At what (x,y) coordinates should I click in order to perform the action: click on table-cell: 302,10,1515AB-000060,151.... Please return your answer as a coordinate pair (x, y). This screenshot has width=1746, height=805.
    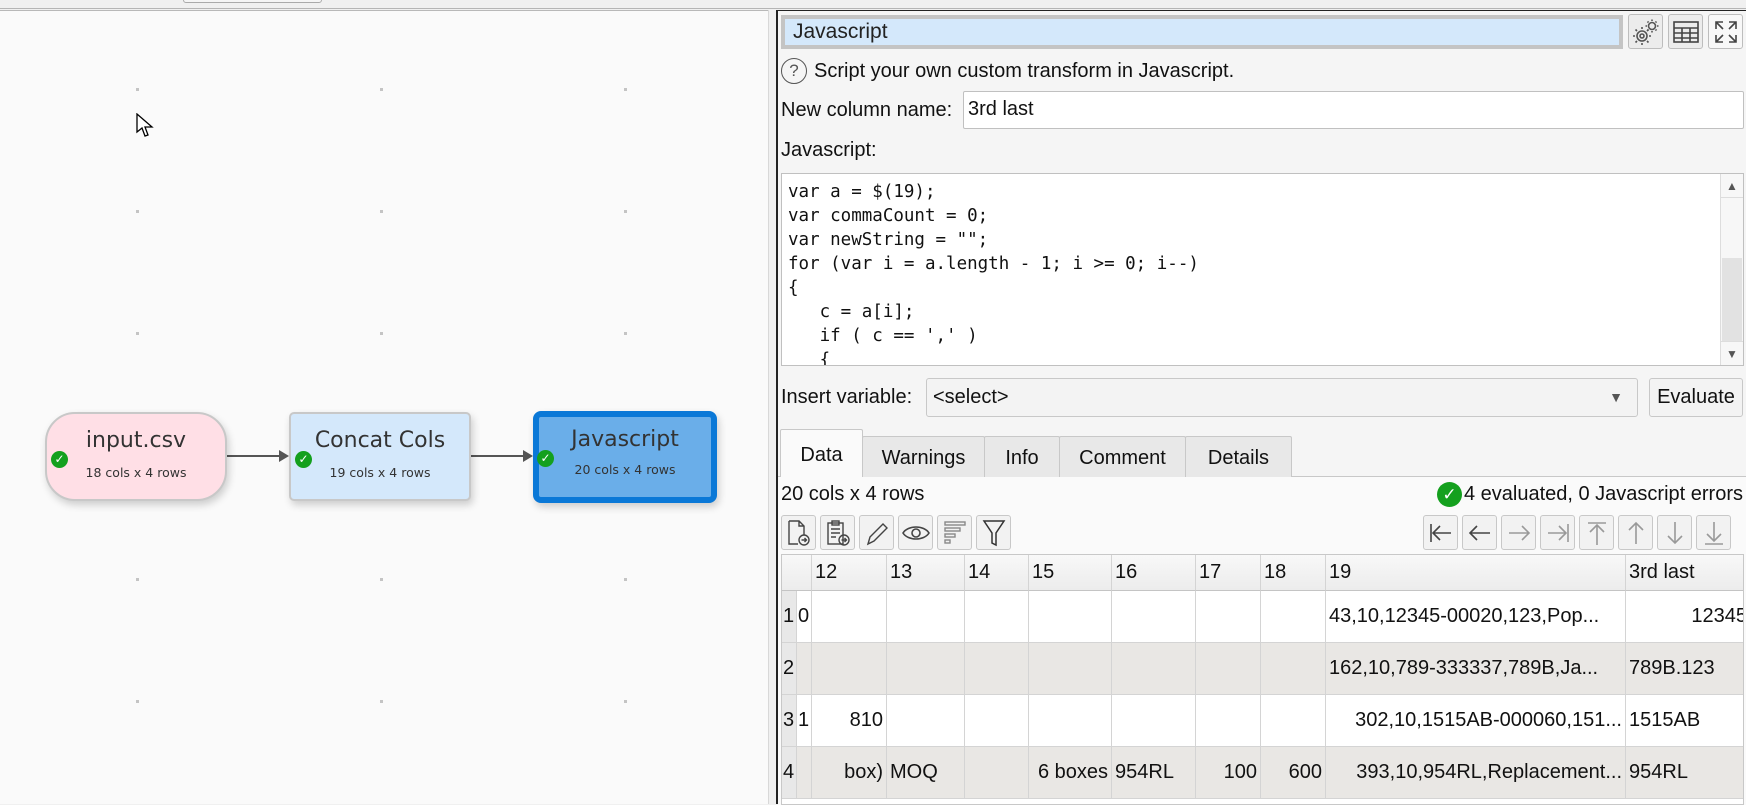
    Looking at the image, I should click on (1476, 721).